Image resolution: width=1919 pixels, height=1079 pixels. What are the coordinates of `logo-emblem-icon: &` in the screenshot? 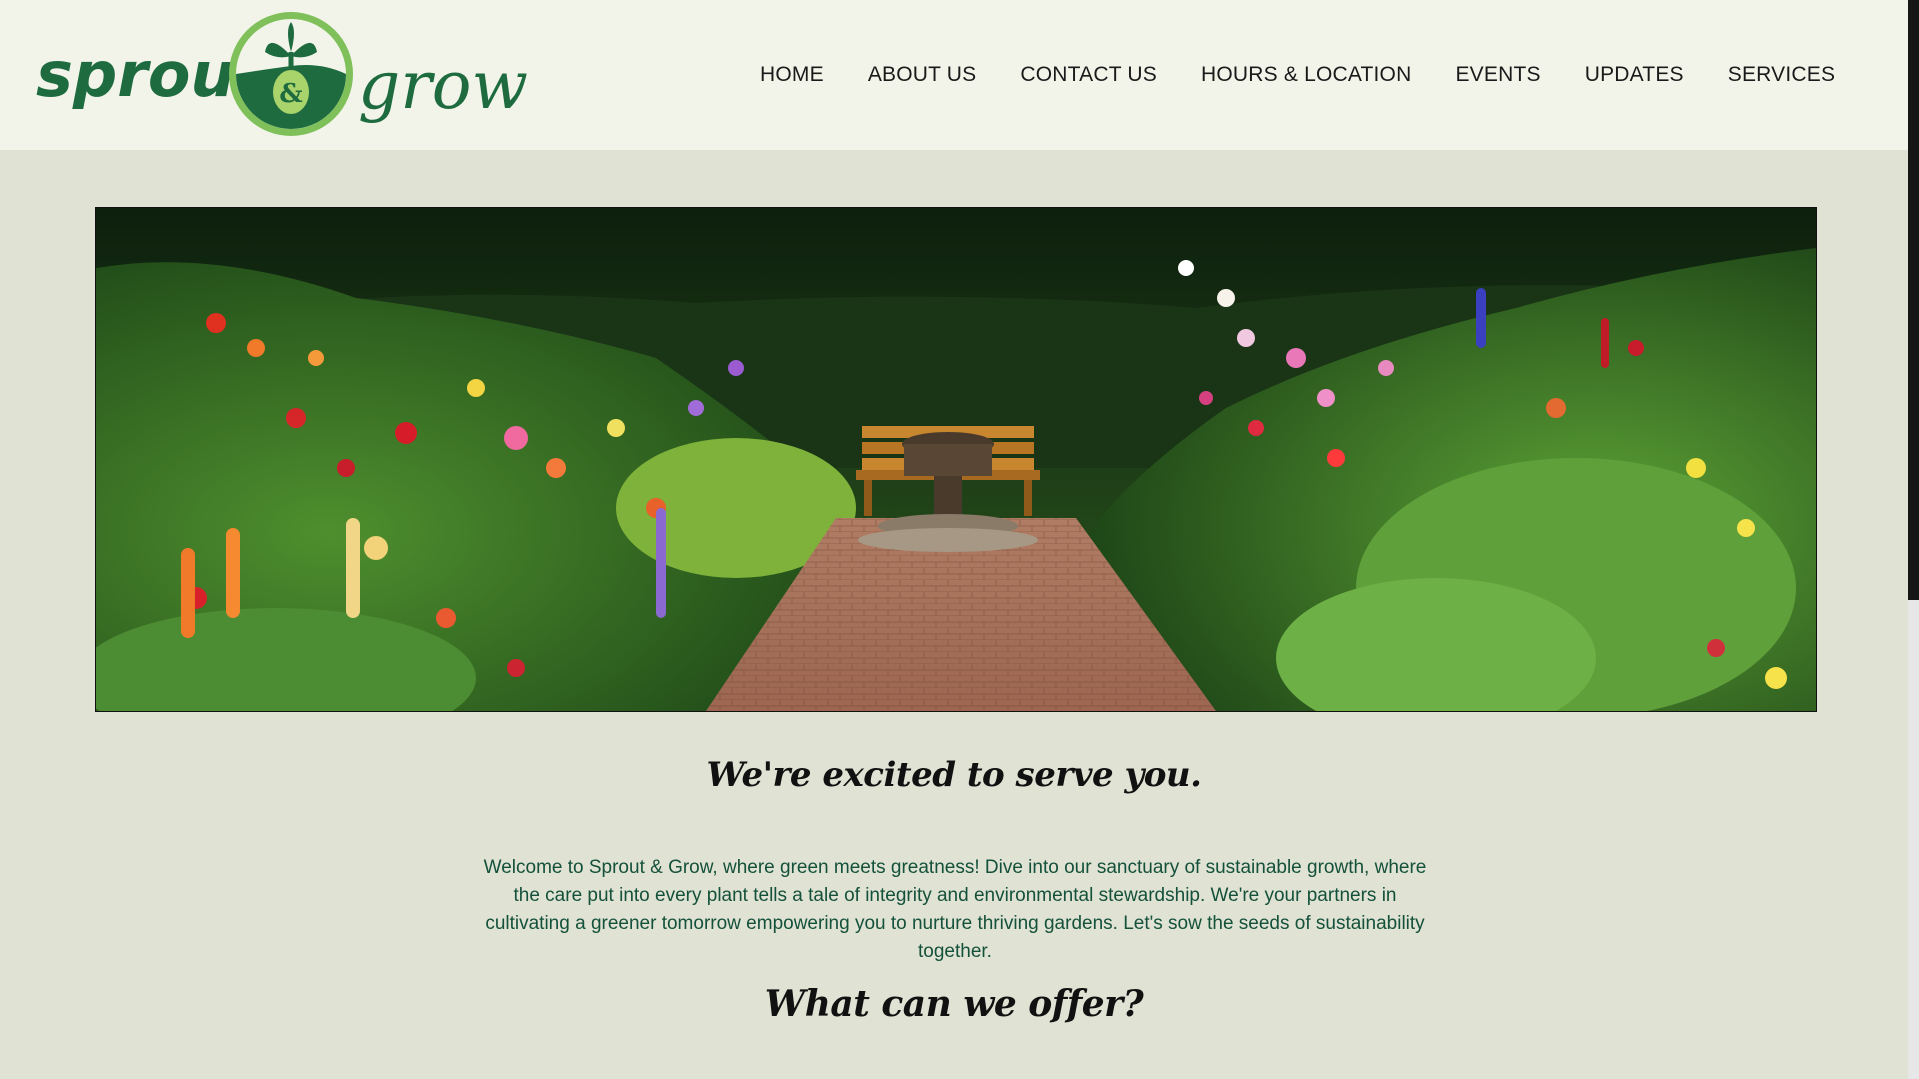 It's located at (291, 74).